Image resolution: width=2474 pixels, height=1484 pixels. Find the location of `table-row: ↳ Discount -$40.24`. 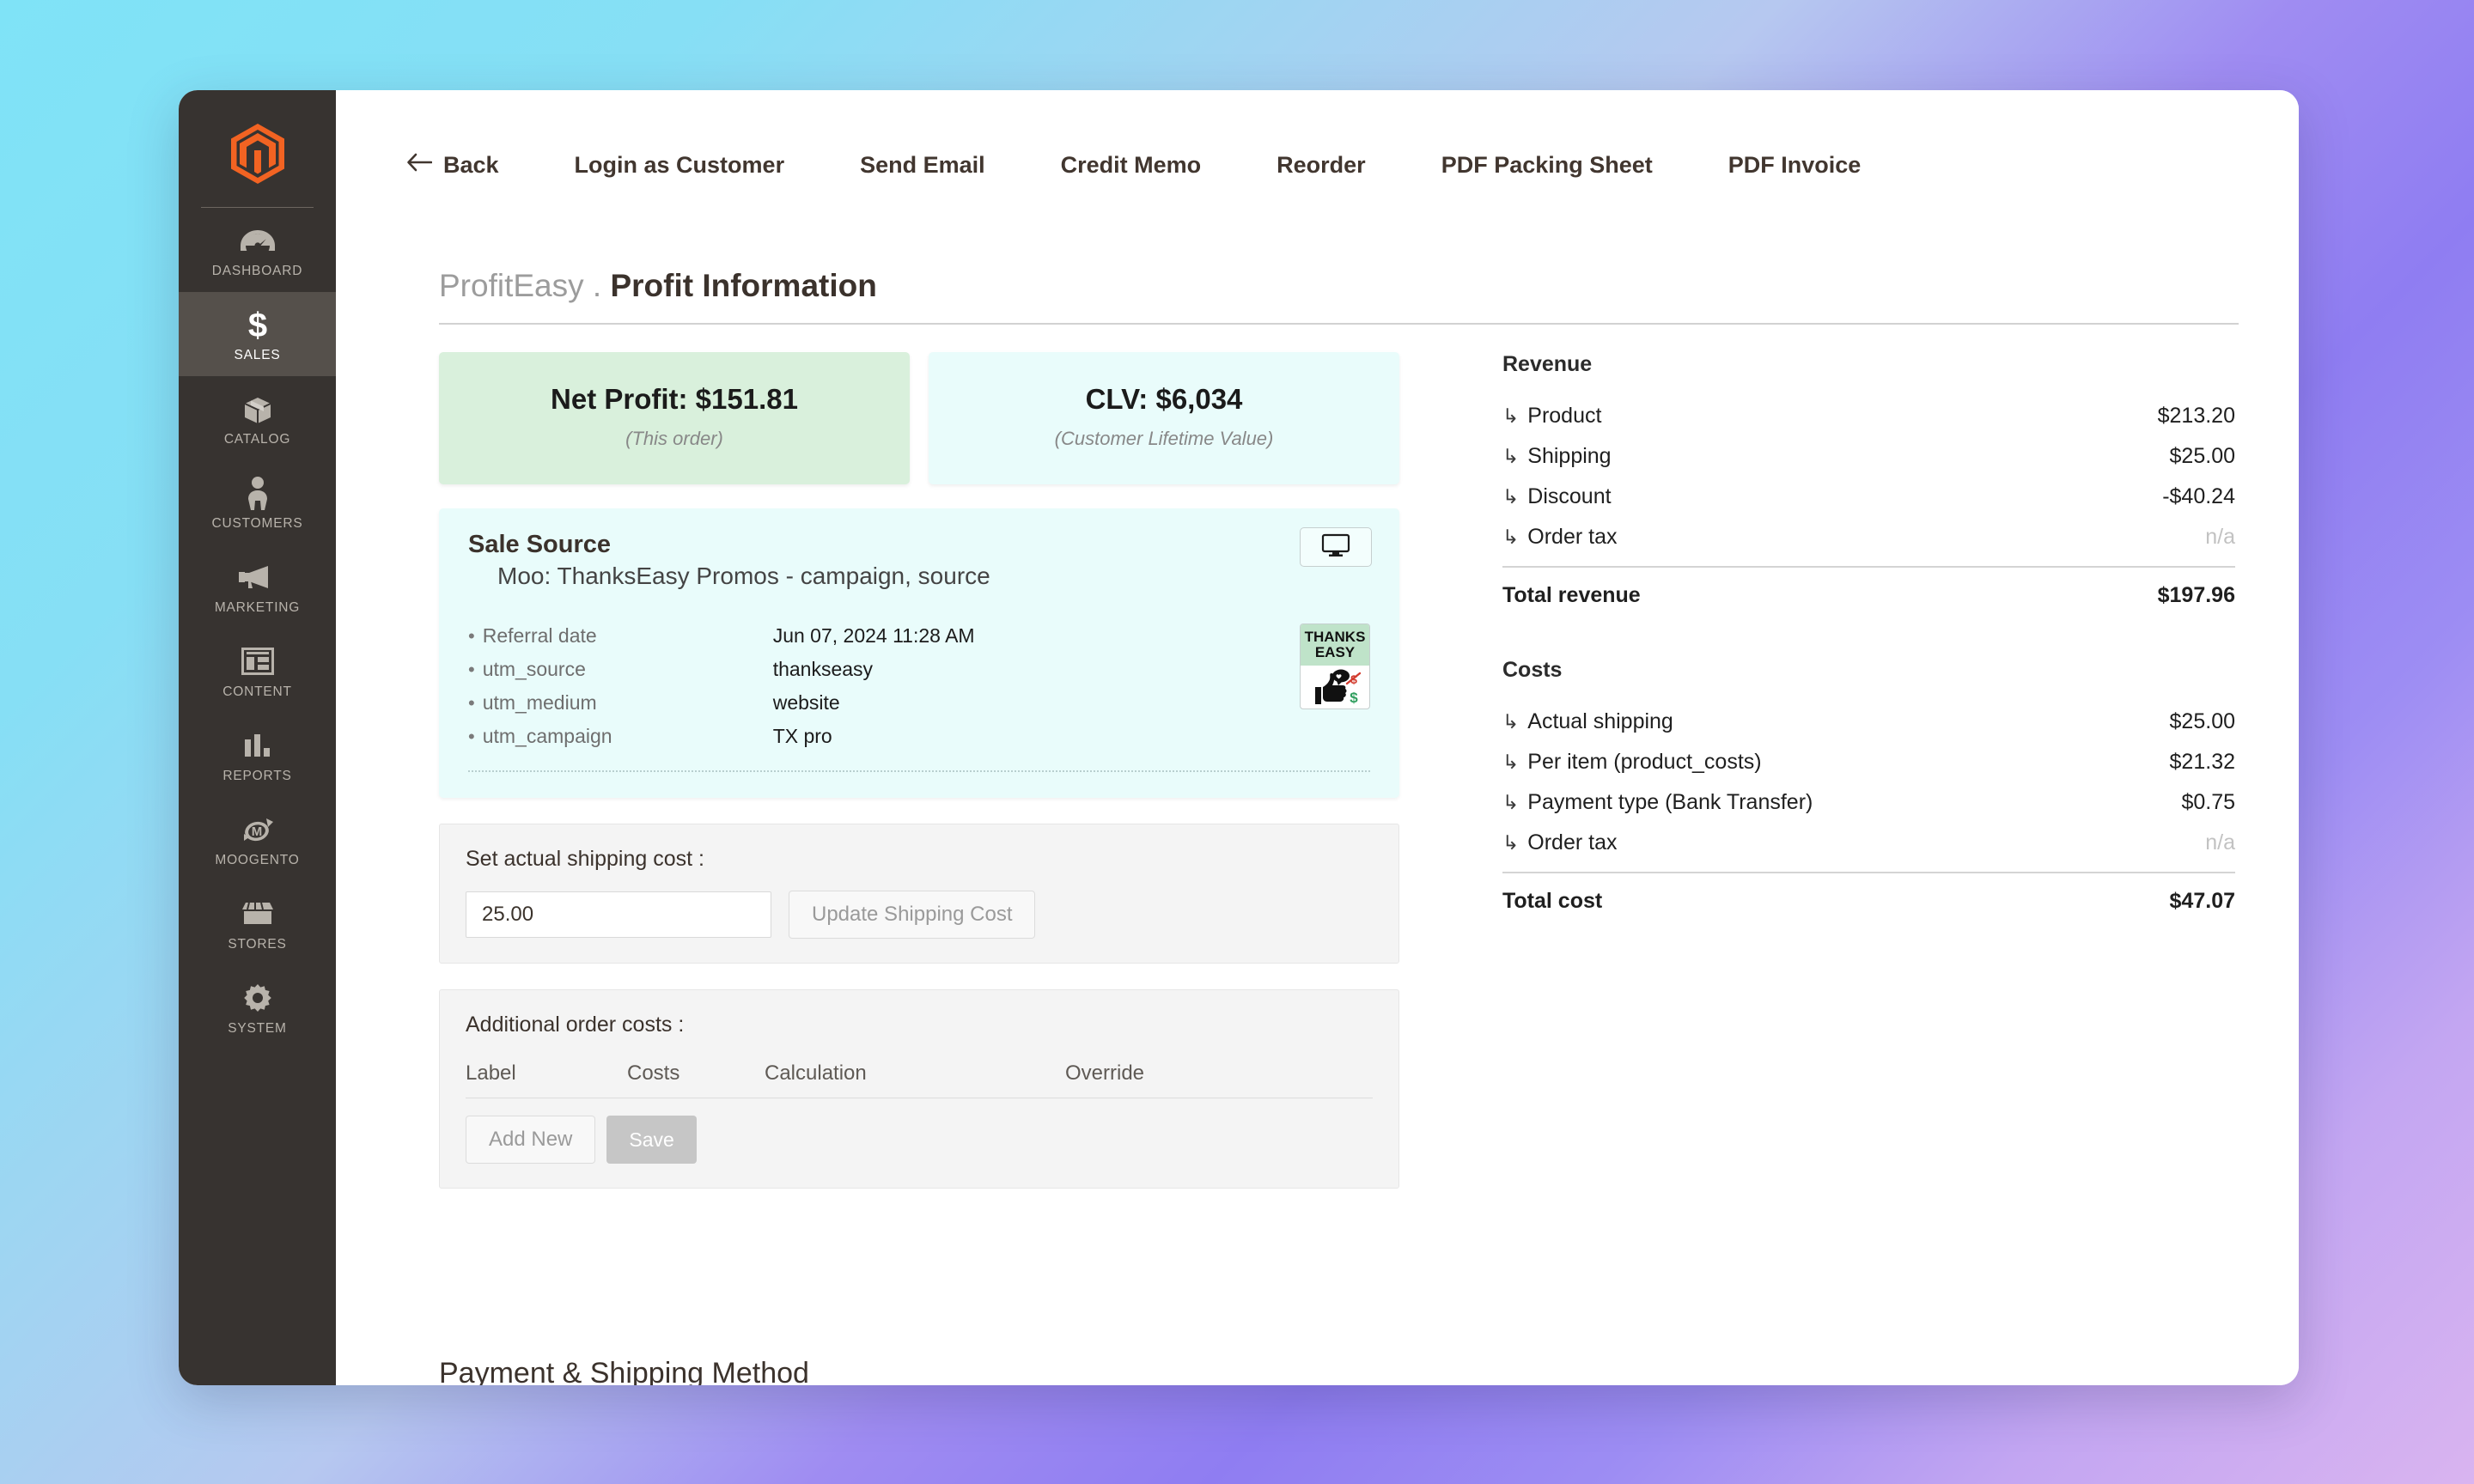

table-row: ↳ Discount -$40.24 is located at coordinates (1868, 497).